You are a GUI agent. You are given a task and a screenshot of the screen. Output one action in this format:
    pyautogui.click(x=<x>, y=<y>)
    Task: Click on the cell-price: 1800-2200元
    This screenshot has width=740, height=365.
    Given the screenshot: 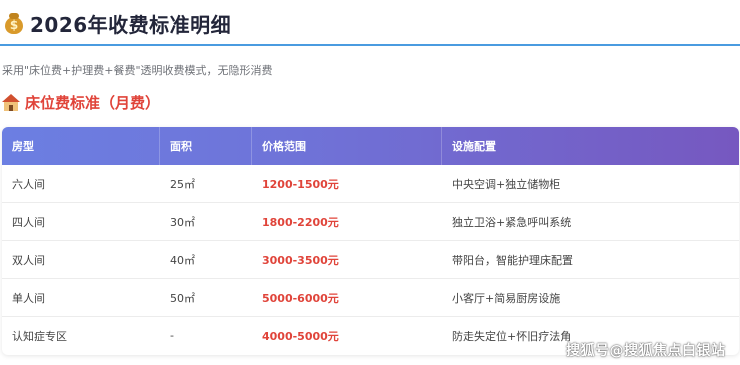 What is the action you would take?
    pyautogui.click(x=300, y=222)
    